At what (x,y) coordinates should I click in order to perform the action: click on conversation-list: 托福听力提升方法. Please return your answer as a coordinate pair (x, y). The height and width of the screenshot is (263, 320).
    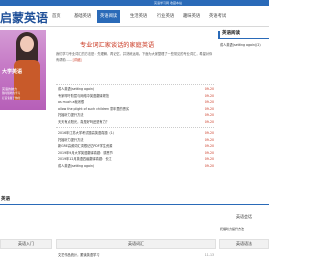
    Looking at the image, I should click on (244, 229).